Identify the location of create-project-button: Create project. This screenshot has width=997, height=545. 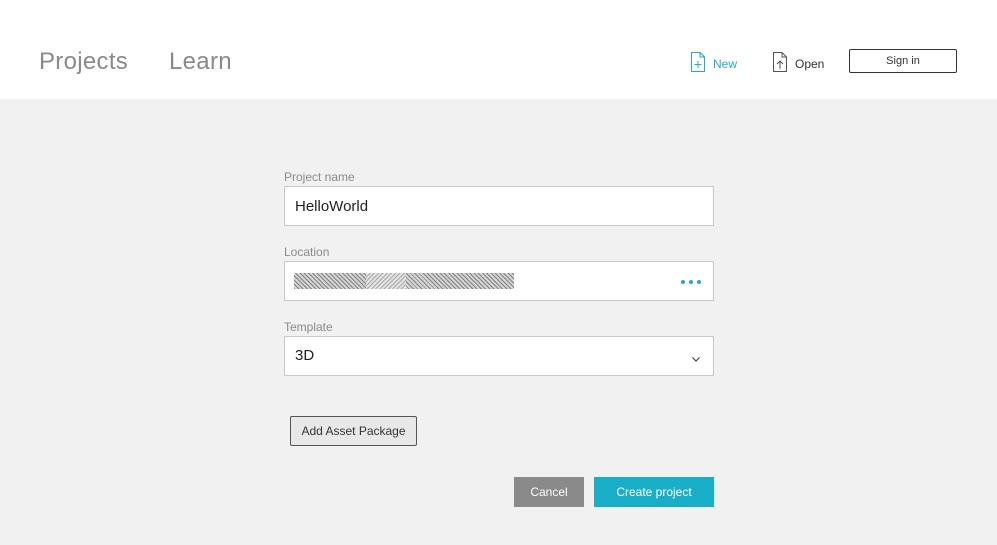
(654, 492).